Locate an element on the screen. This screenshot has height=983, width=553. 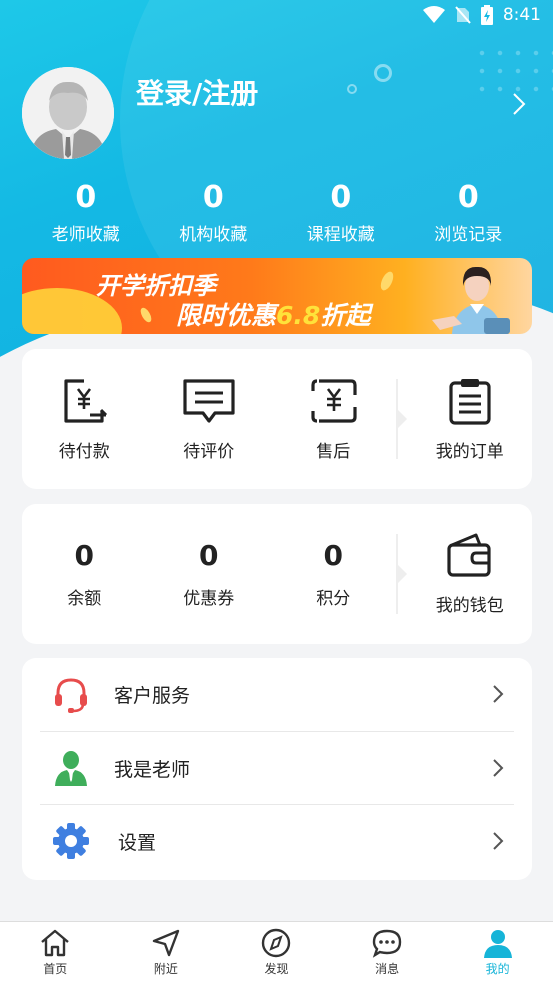
my-orders-label: 我的订单 is located at coordinates (469, 451).